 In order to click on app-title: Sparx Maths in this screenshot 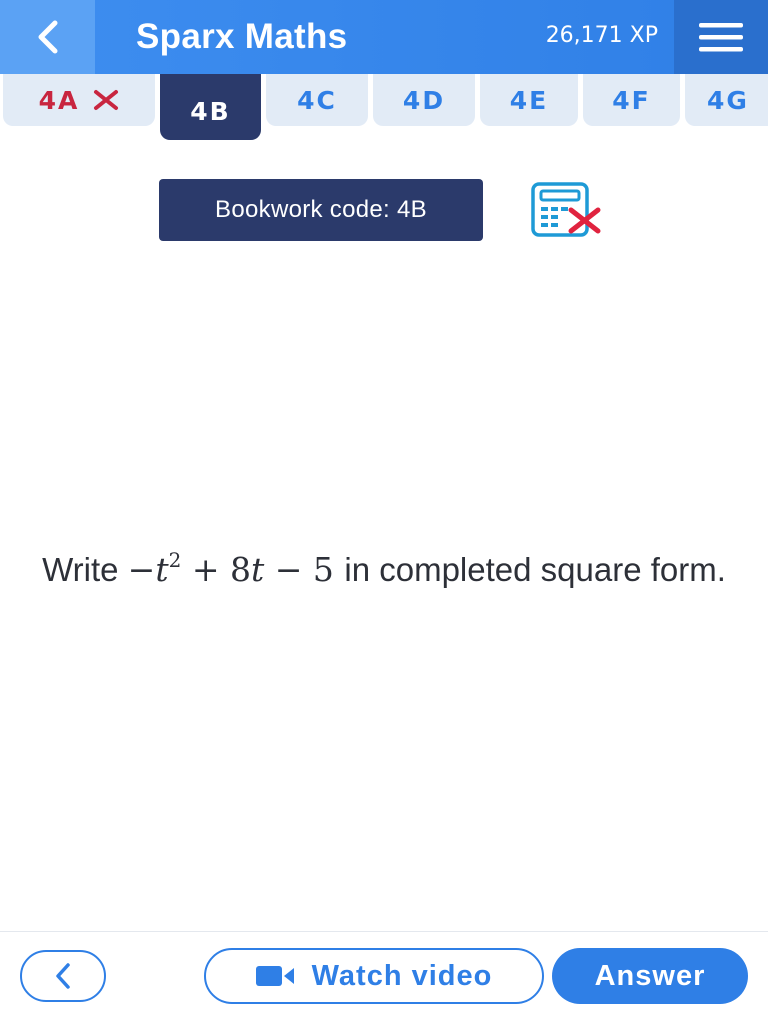, I will do `click(242, 36)`.